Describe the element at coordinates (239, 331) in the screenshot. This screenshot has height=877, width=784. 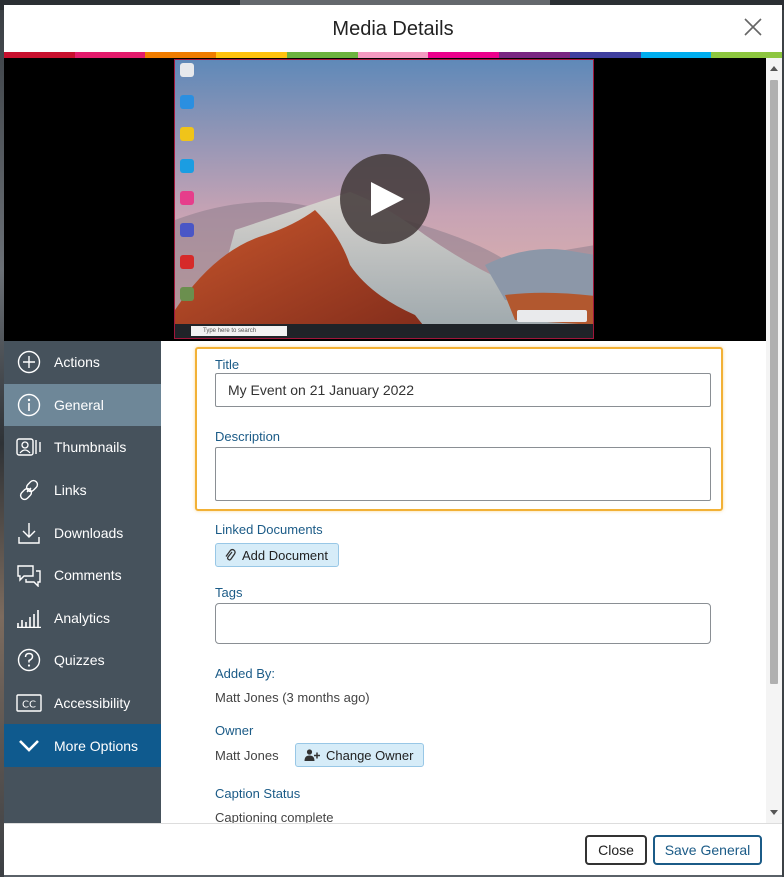
I see `taskbar-search: Type here to search` at that location.